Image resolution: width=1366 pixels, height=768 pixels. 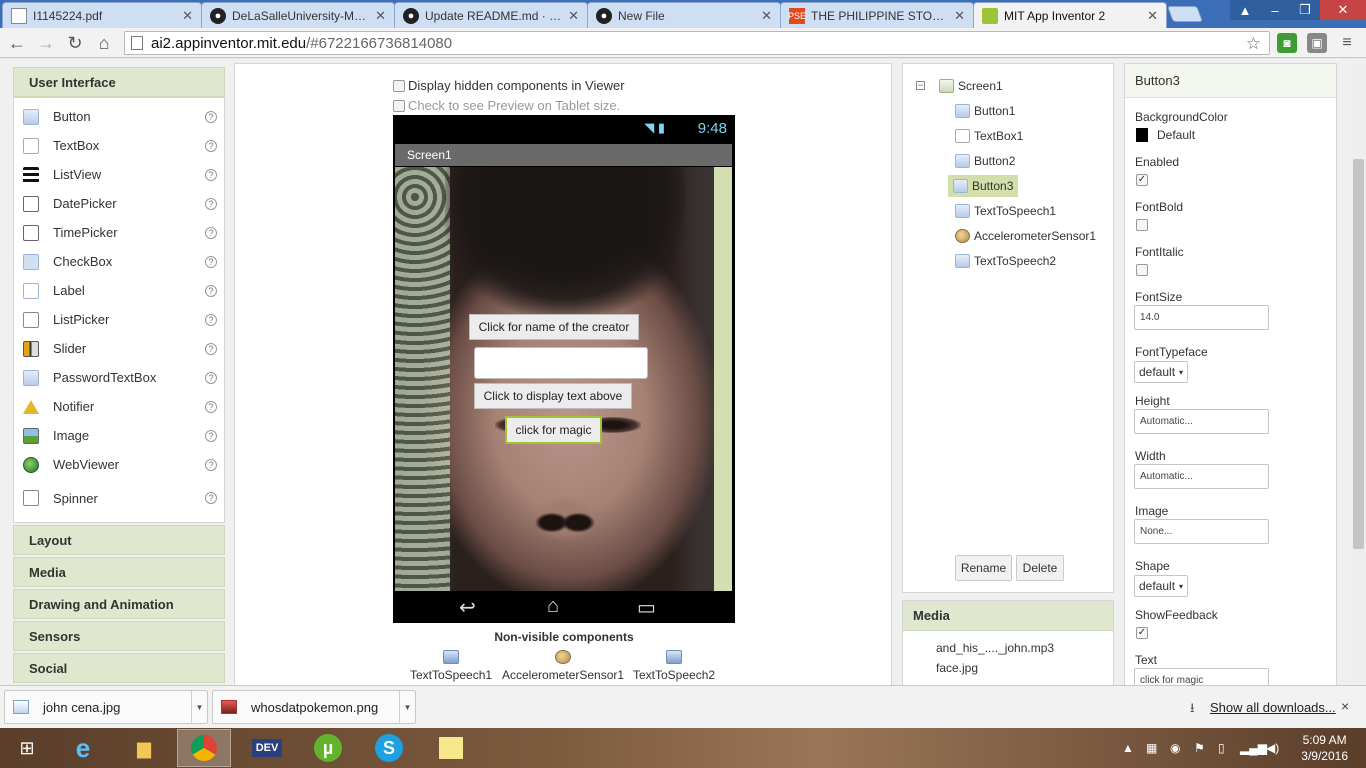 I want to click on windows-start-icon: ⊞, so click(x=27, y=748).